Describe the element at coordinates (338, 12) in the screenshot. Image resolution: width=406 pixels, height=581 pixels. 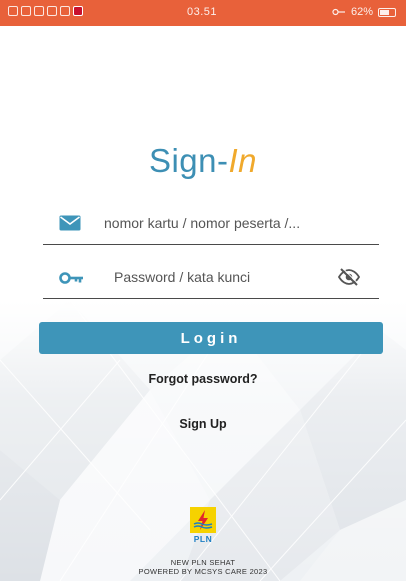
I see `key-status-icon` at that location.